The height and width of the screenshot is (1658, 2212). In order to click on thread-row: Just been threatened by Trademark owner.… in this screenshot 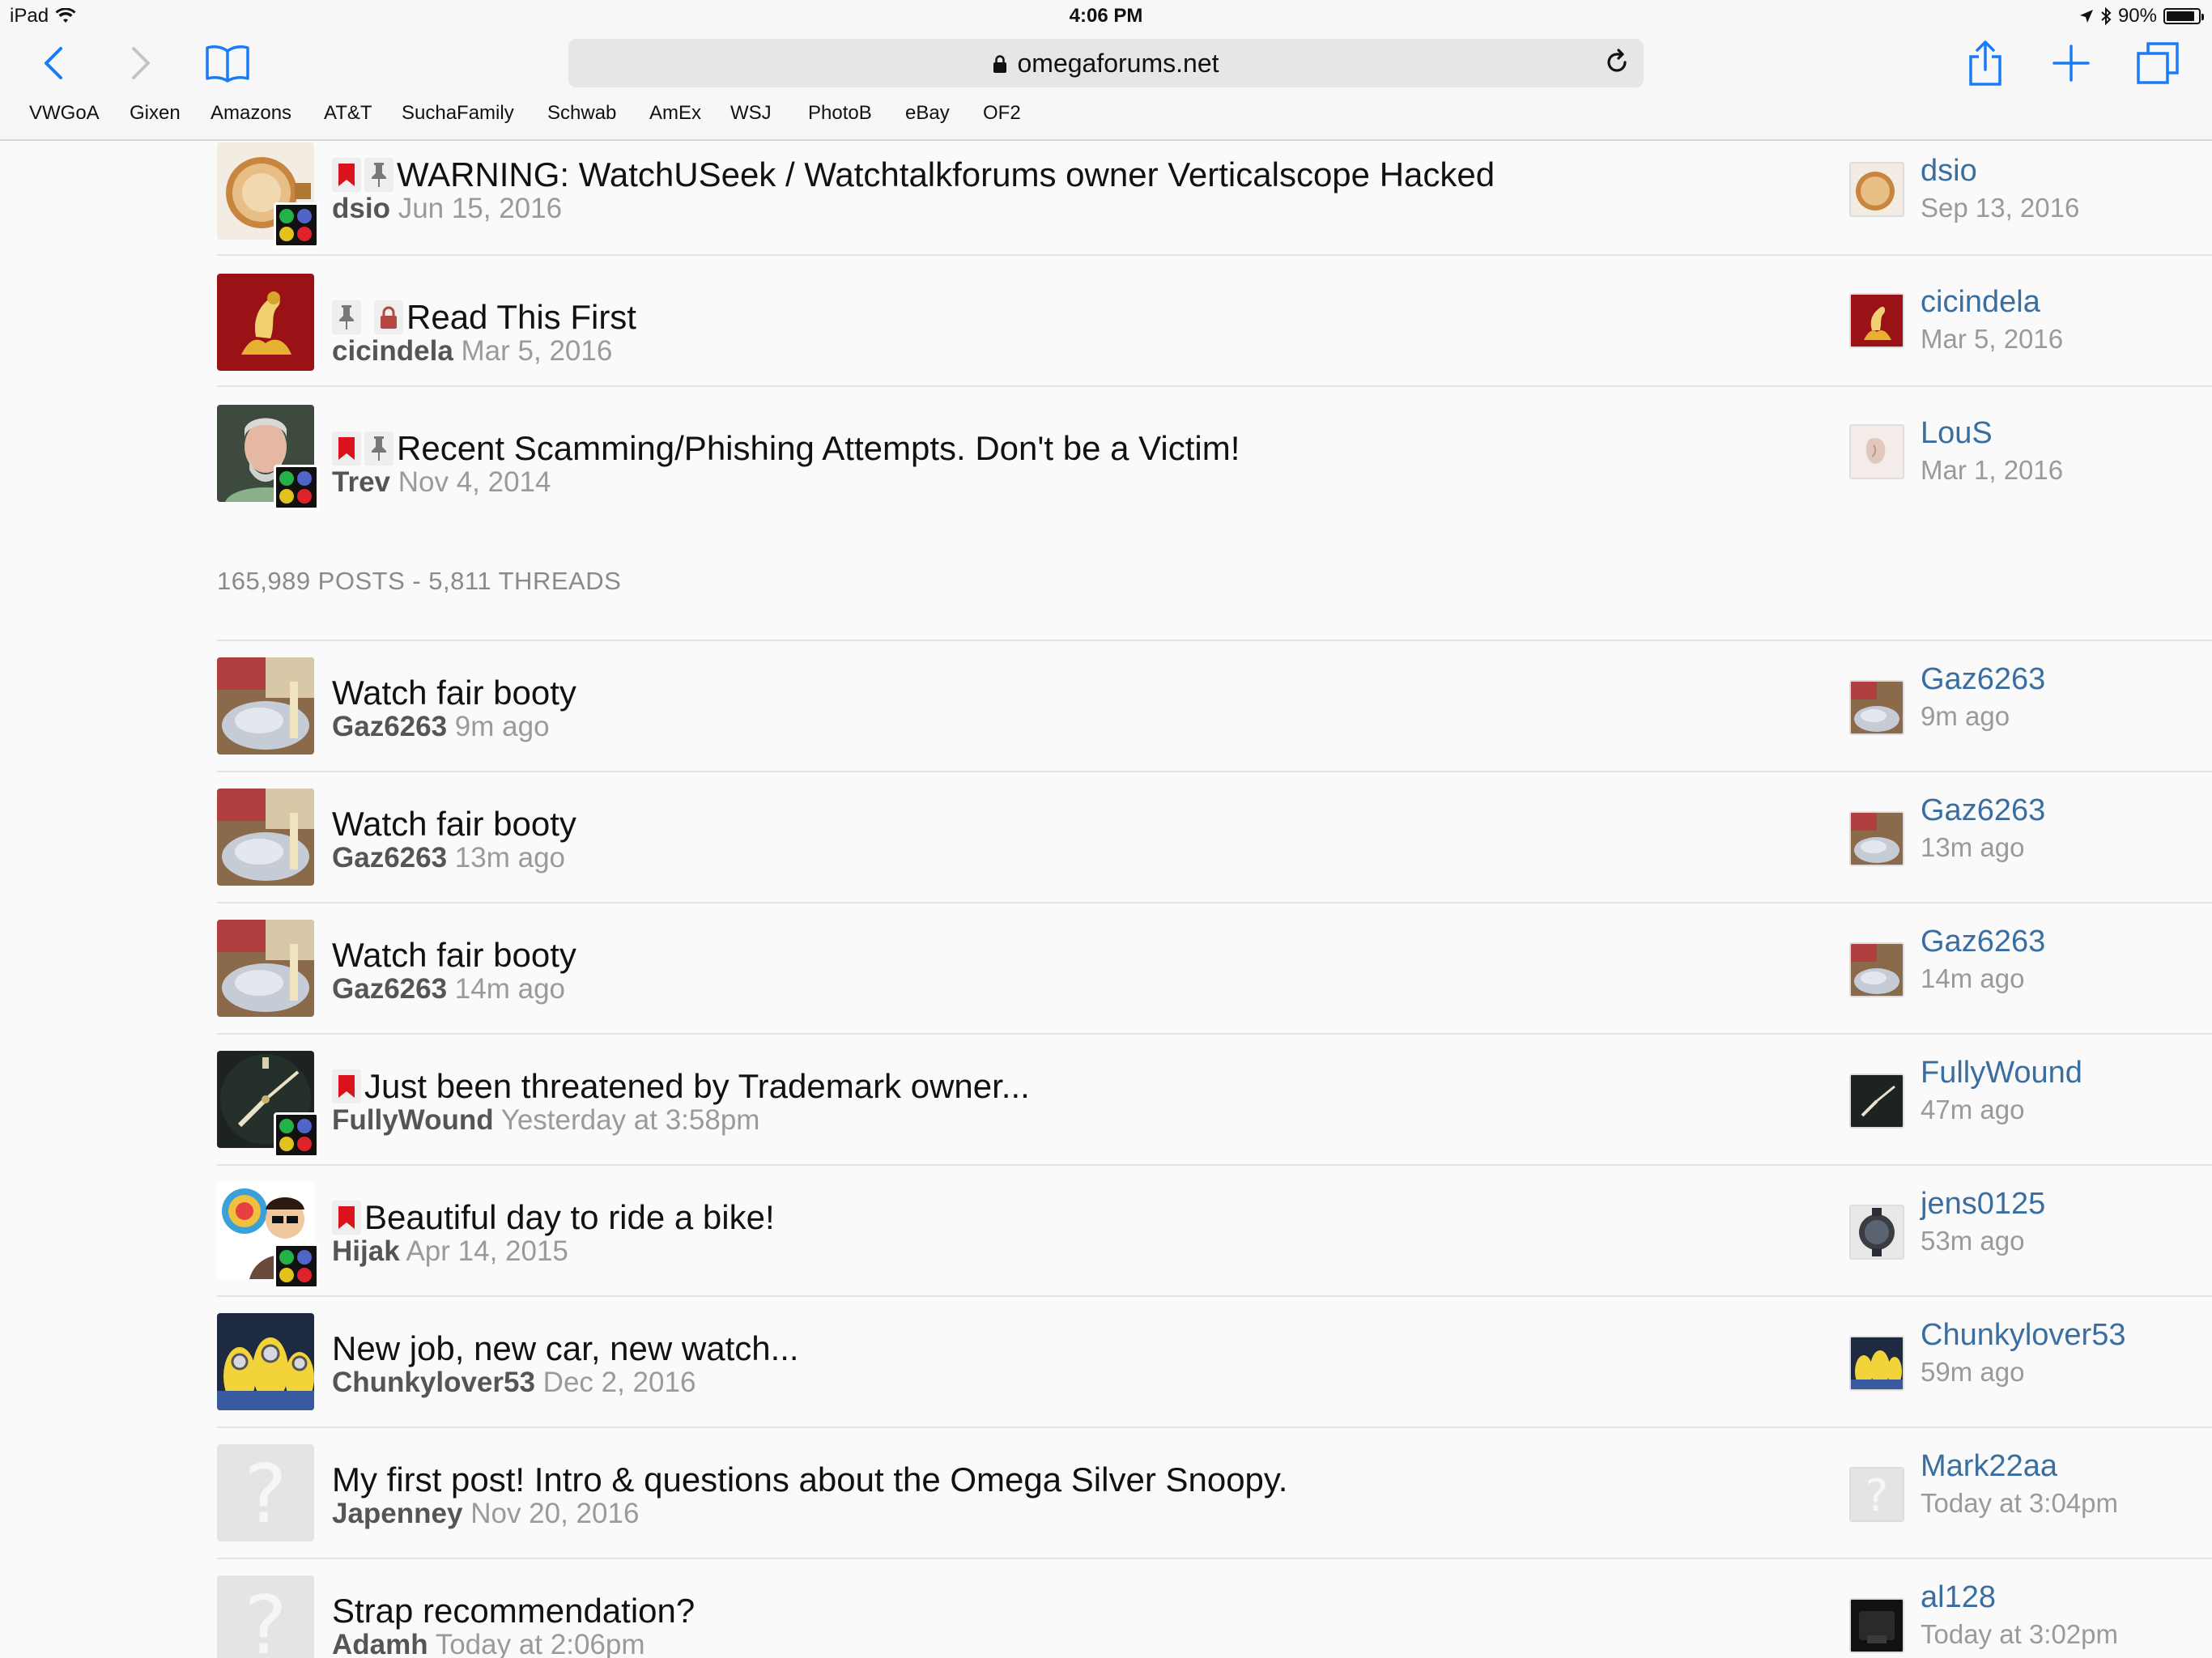, I will do `click(1214, 1100)`.